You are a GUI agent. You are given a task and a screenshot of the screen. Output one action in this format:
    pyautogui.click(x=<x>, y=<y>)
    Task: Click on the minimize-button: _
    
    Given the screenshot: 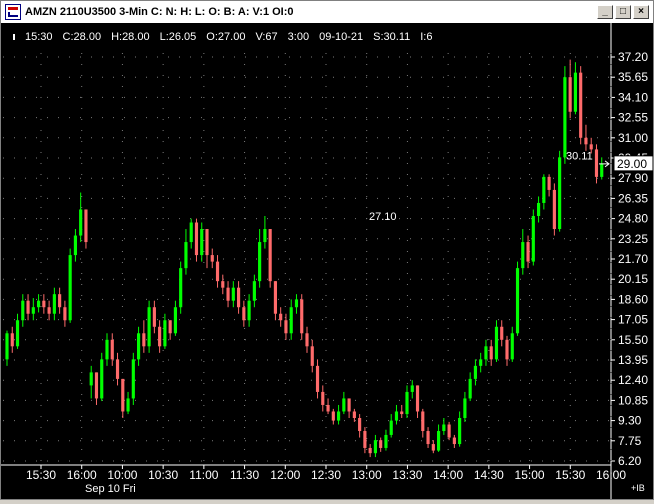 What is the action you would take?
    pyautogui.click(x=605, y=12)
    